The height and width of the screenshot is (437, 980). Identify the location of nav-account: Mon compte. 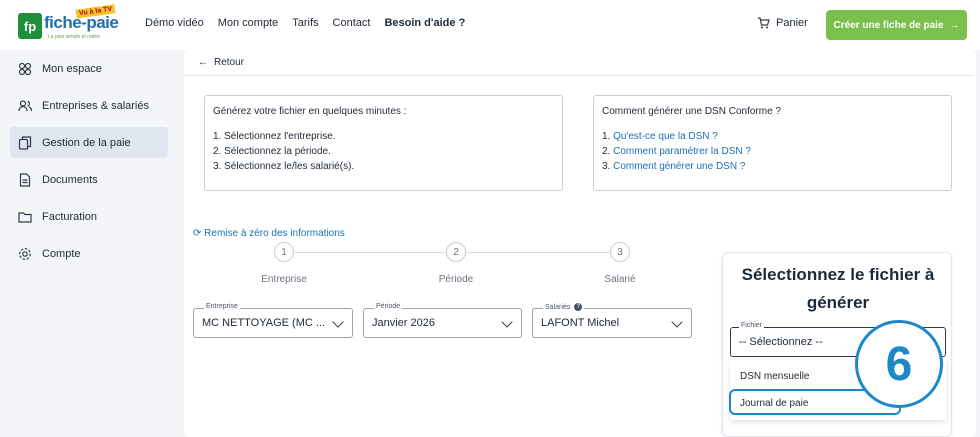
(248, 23).